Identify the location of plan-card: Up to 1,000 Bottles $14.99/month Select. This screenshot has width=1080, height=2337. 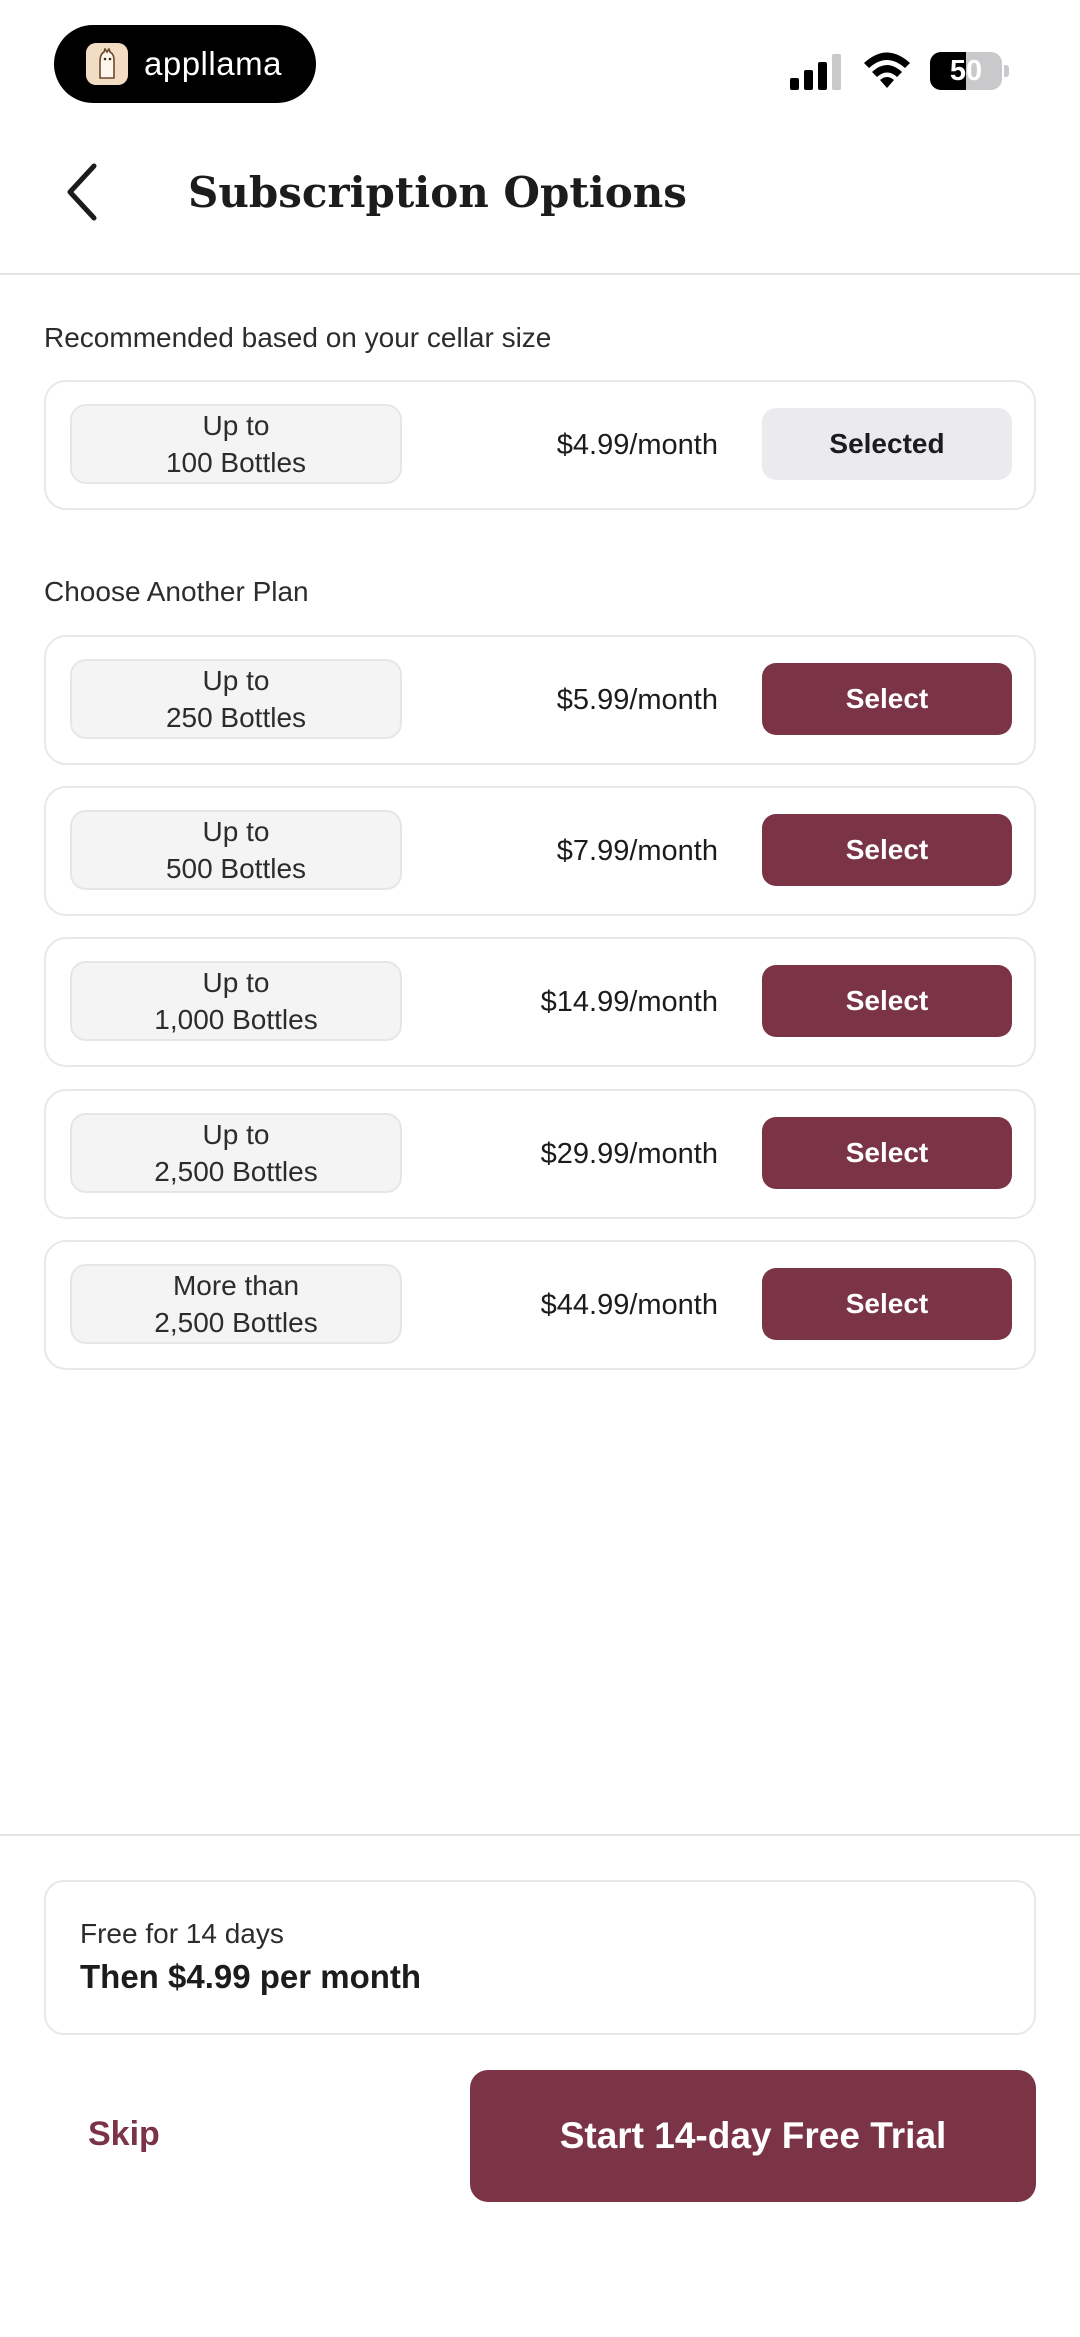
(540, 1002).